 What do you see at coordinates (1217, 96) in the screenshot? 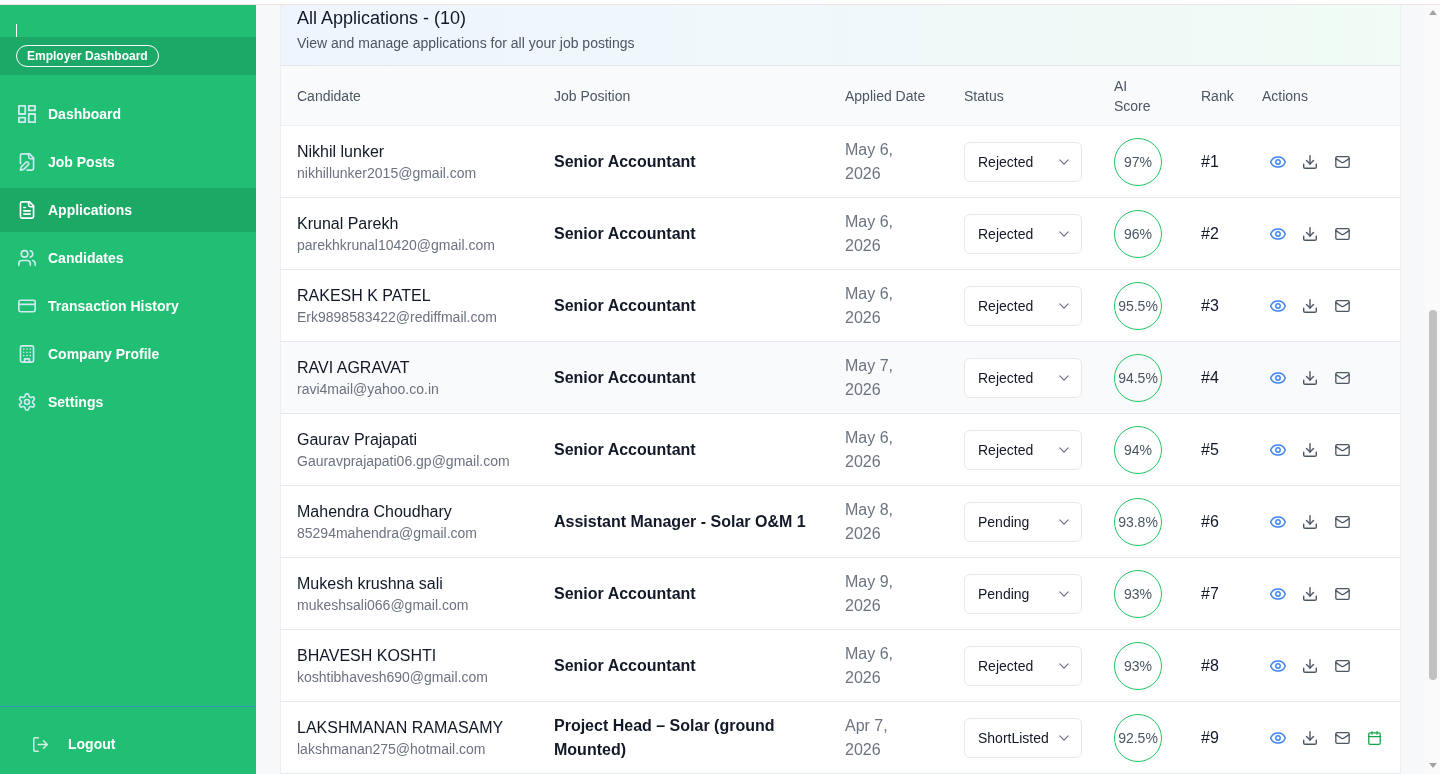
I see `column-header: Rank` at bounding box center [1217, 96].